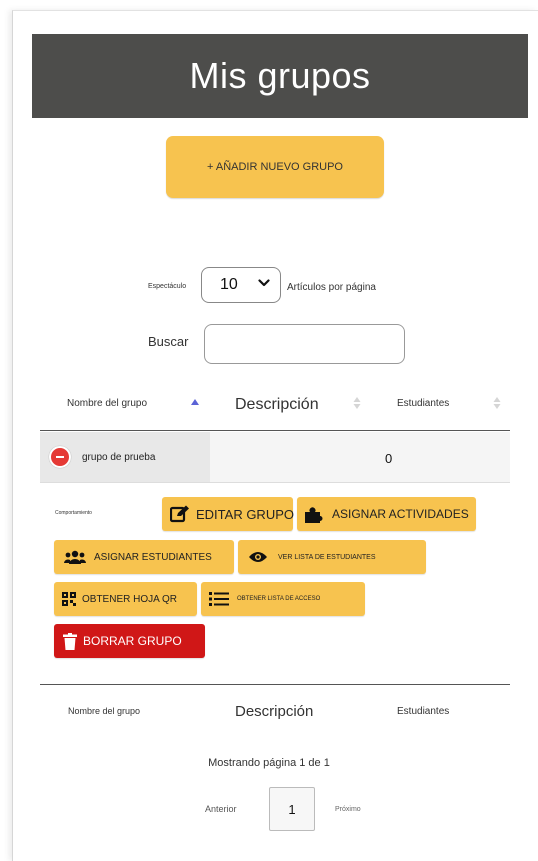 The image size is (538, 861). I want to click on previous-page-button: Anterior, so click(221, 809).